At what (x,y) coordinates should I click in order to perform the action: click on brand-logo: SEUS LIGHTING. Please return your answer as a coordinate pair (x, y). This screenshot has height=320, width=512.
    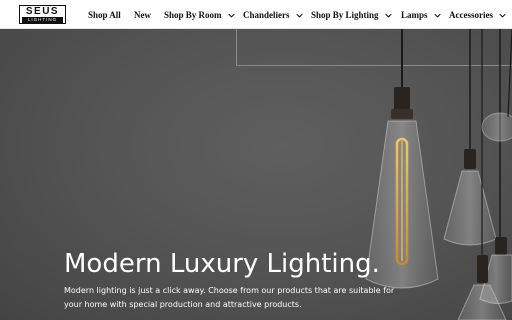
    Looking at the image, I should click on (42, 14).